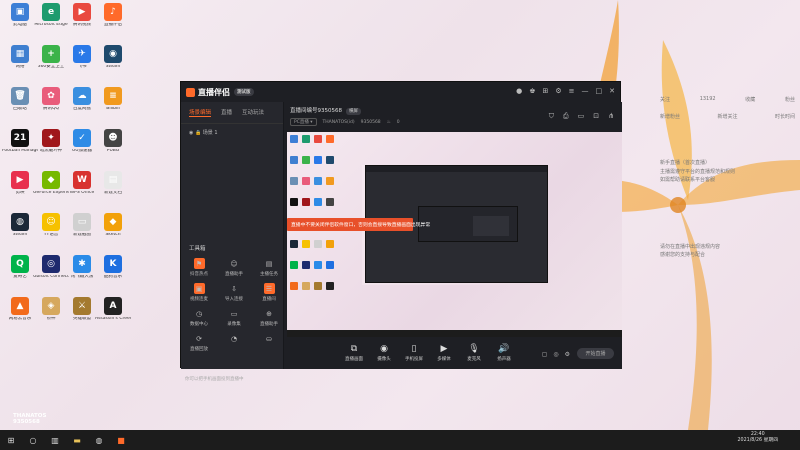 This screenshot has height=450, width=800. What do you see at coordinates (504, 353) in the screenshot?
I see `bottom-tool: 🔊 扬声器` at bounding box center [504, 353].